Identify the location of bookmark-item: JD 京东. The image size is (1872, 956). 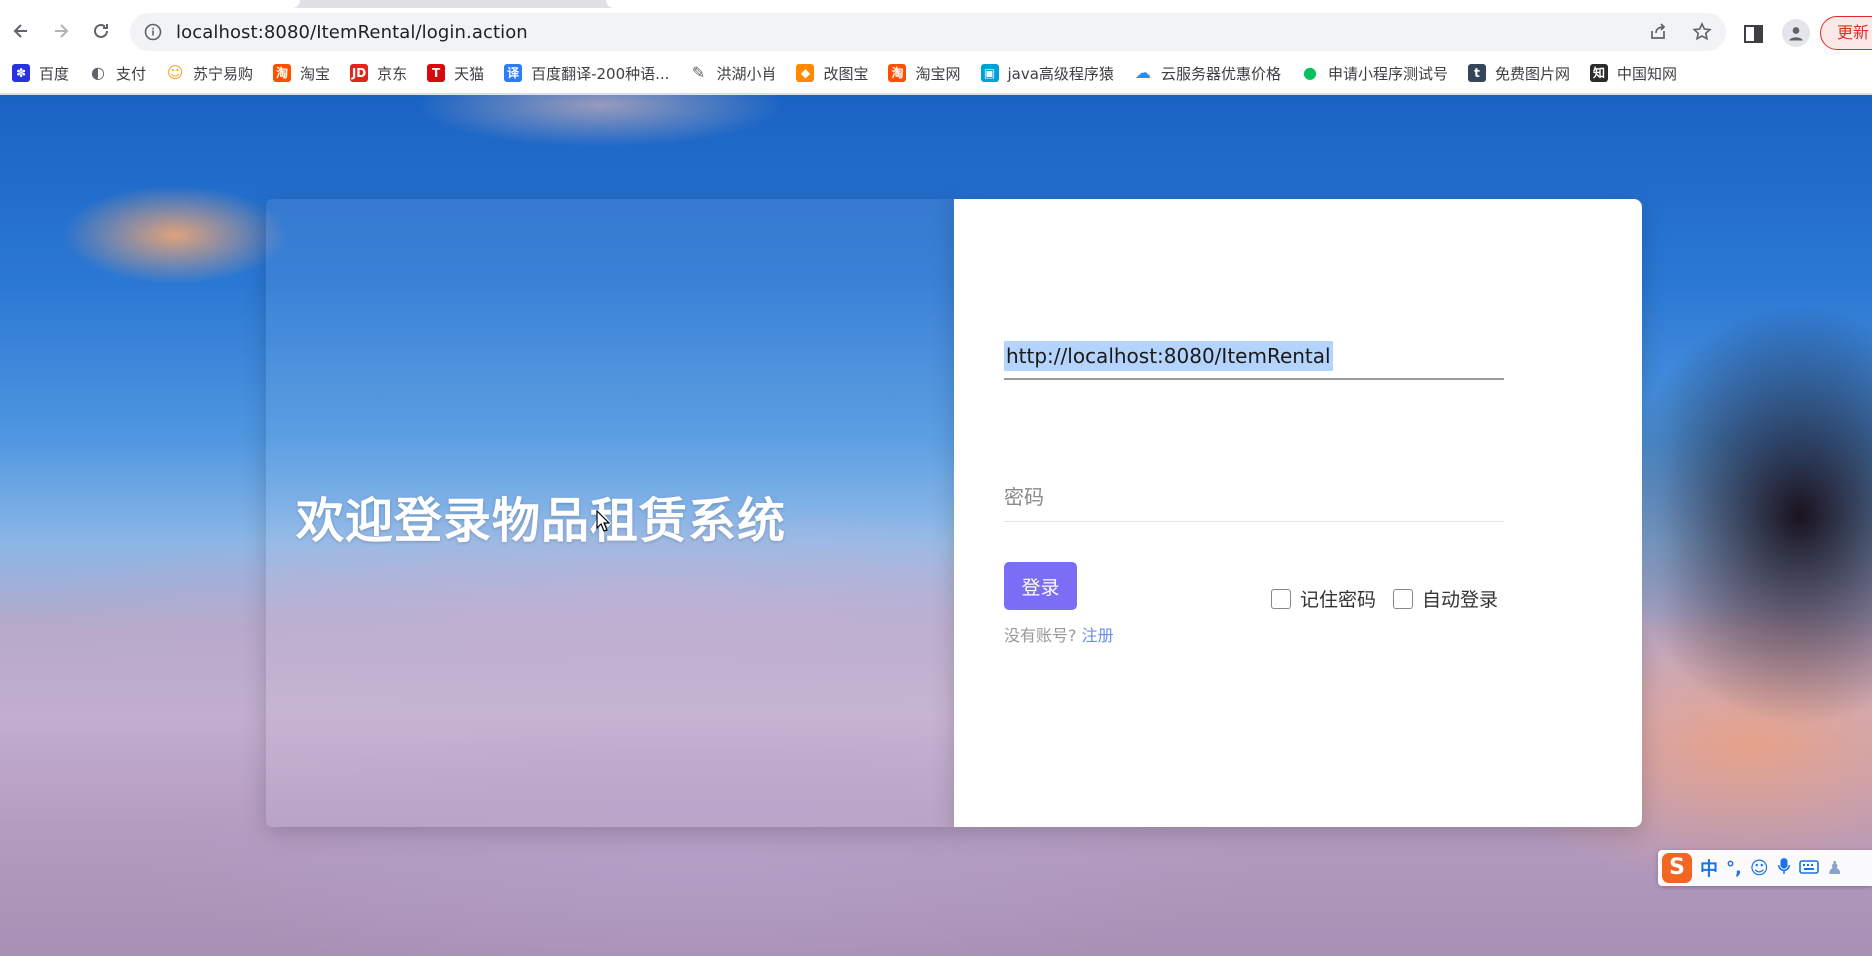
(378, 73).